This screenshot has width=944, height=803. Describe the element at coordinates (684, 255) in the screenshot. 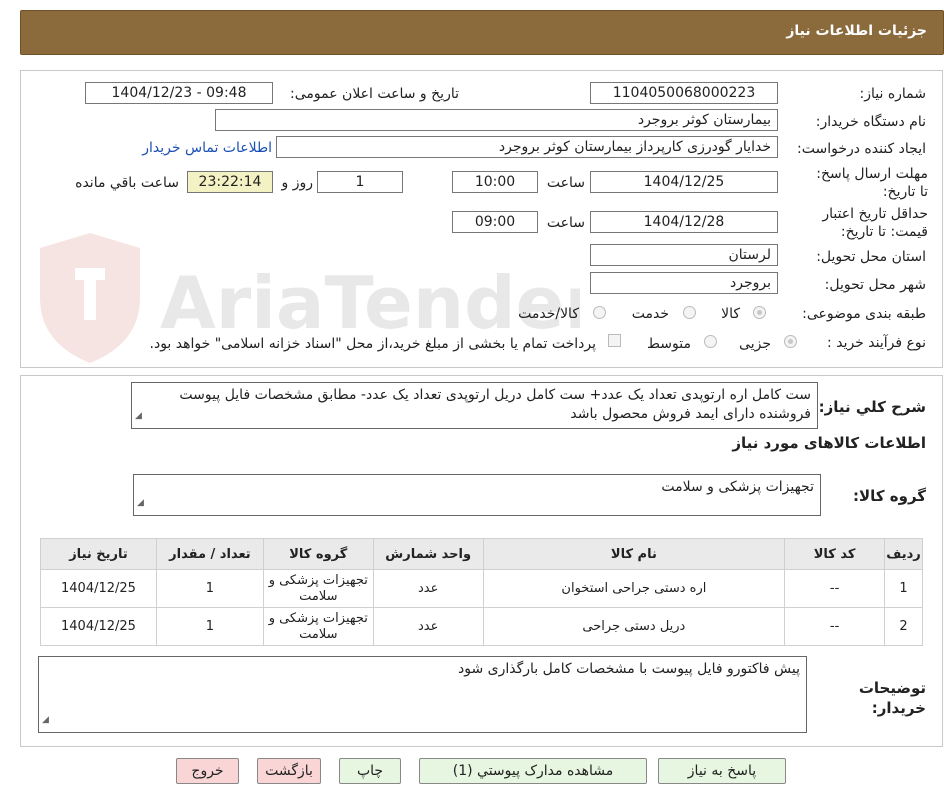

I see `province-field: لرستان` at that location.